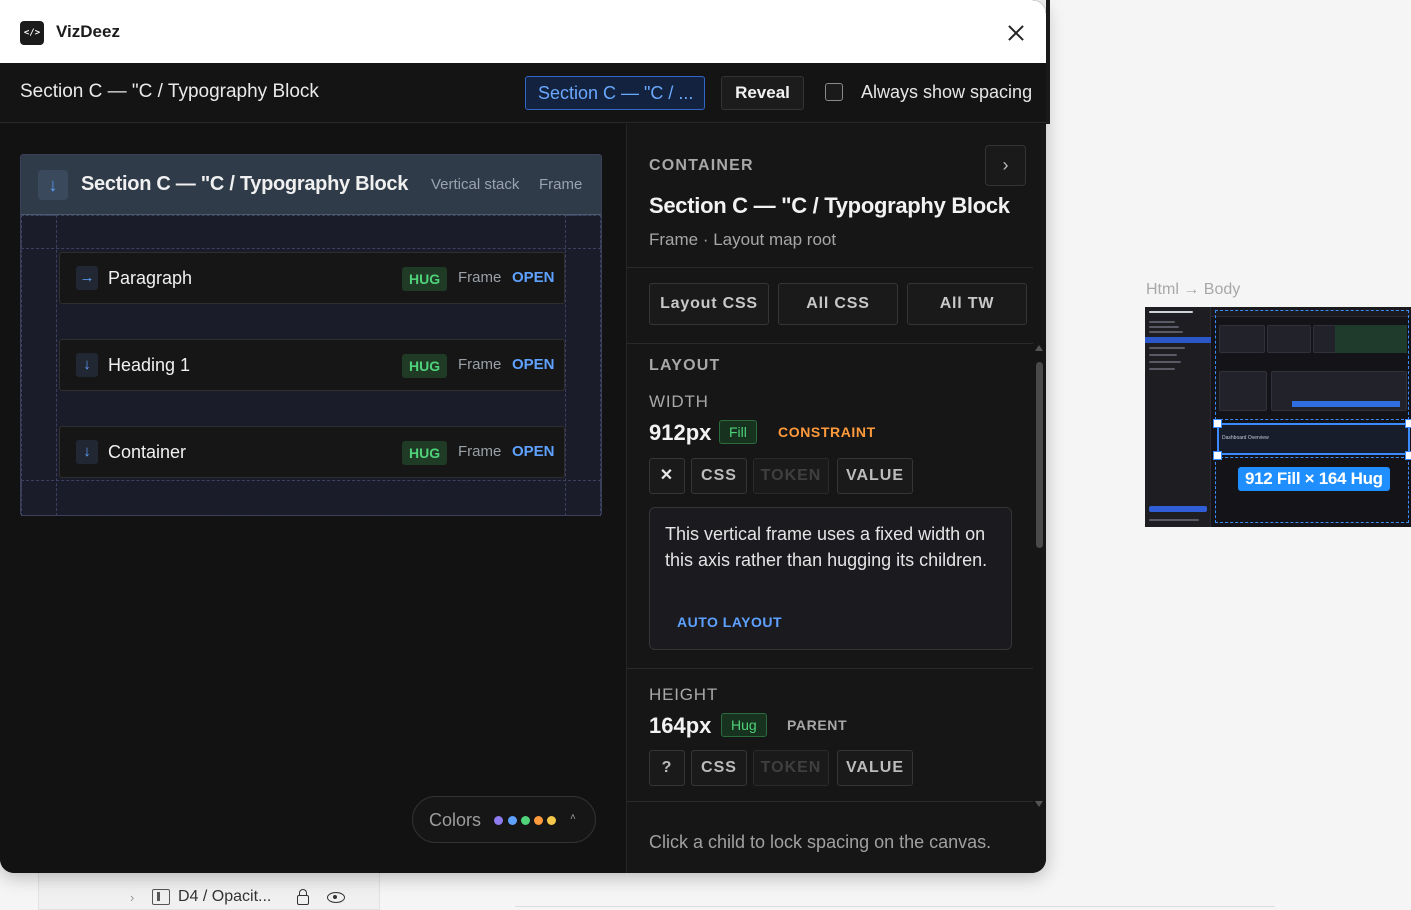 This screenshot has height=910, width=1411. Describe the element at coordinates (791, 768) in the screenshot. I see `height-token-button: TOKEN` at that location.